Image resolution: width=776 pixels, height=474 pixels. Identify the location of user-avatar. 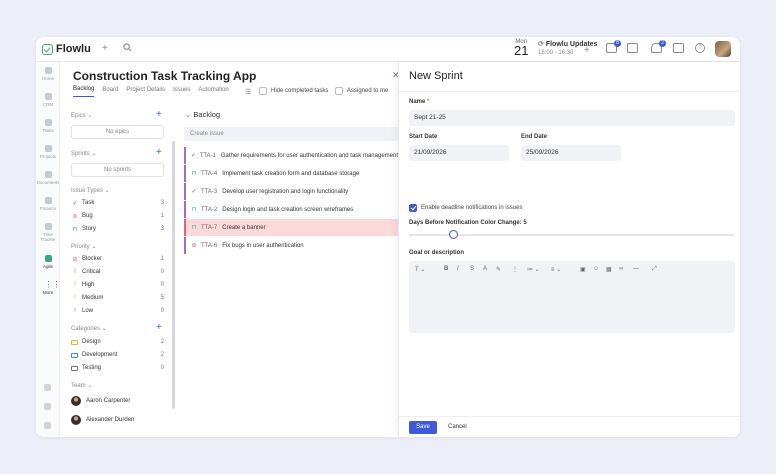
(723, 49).